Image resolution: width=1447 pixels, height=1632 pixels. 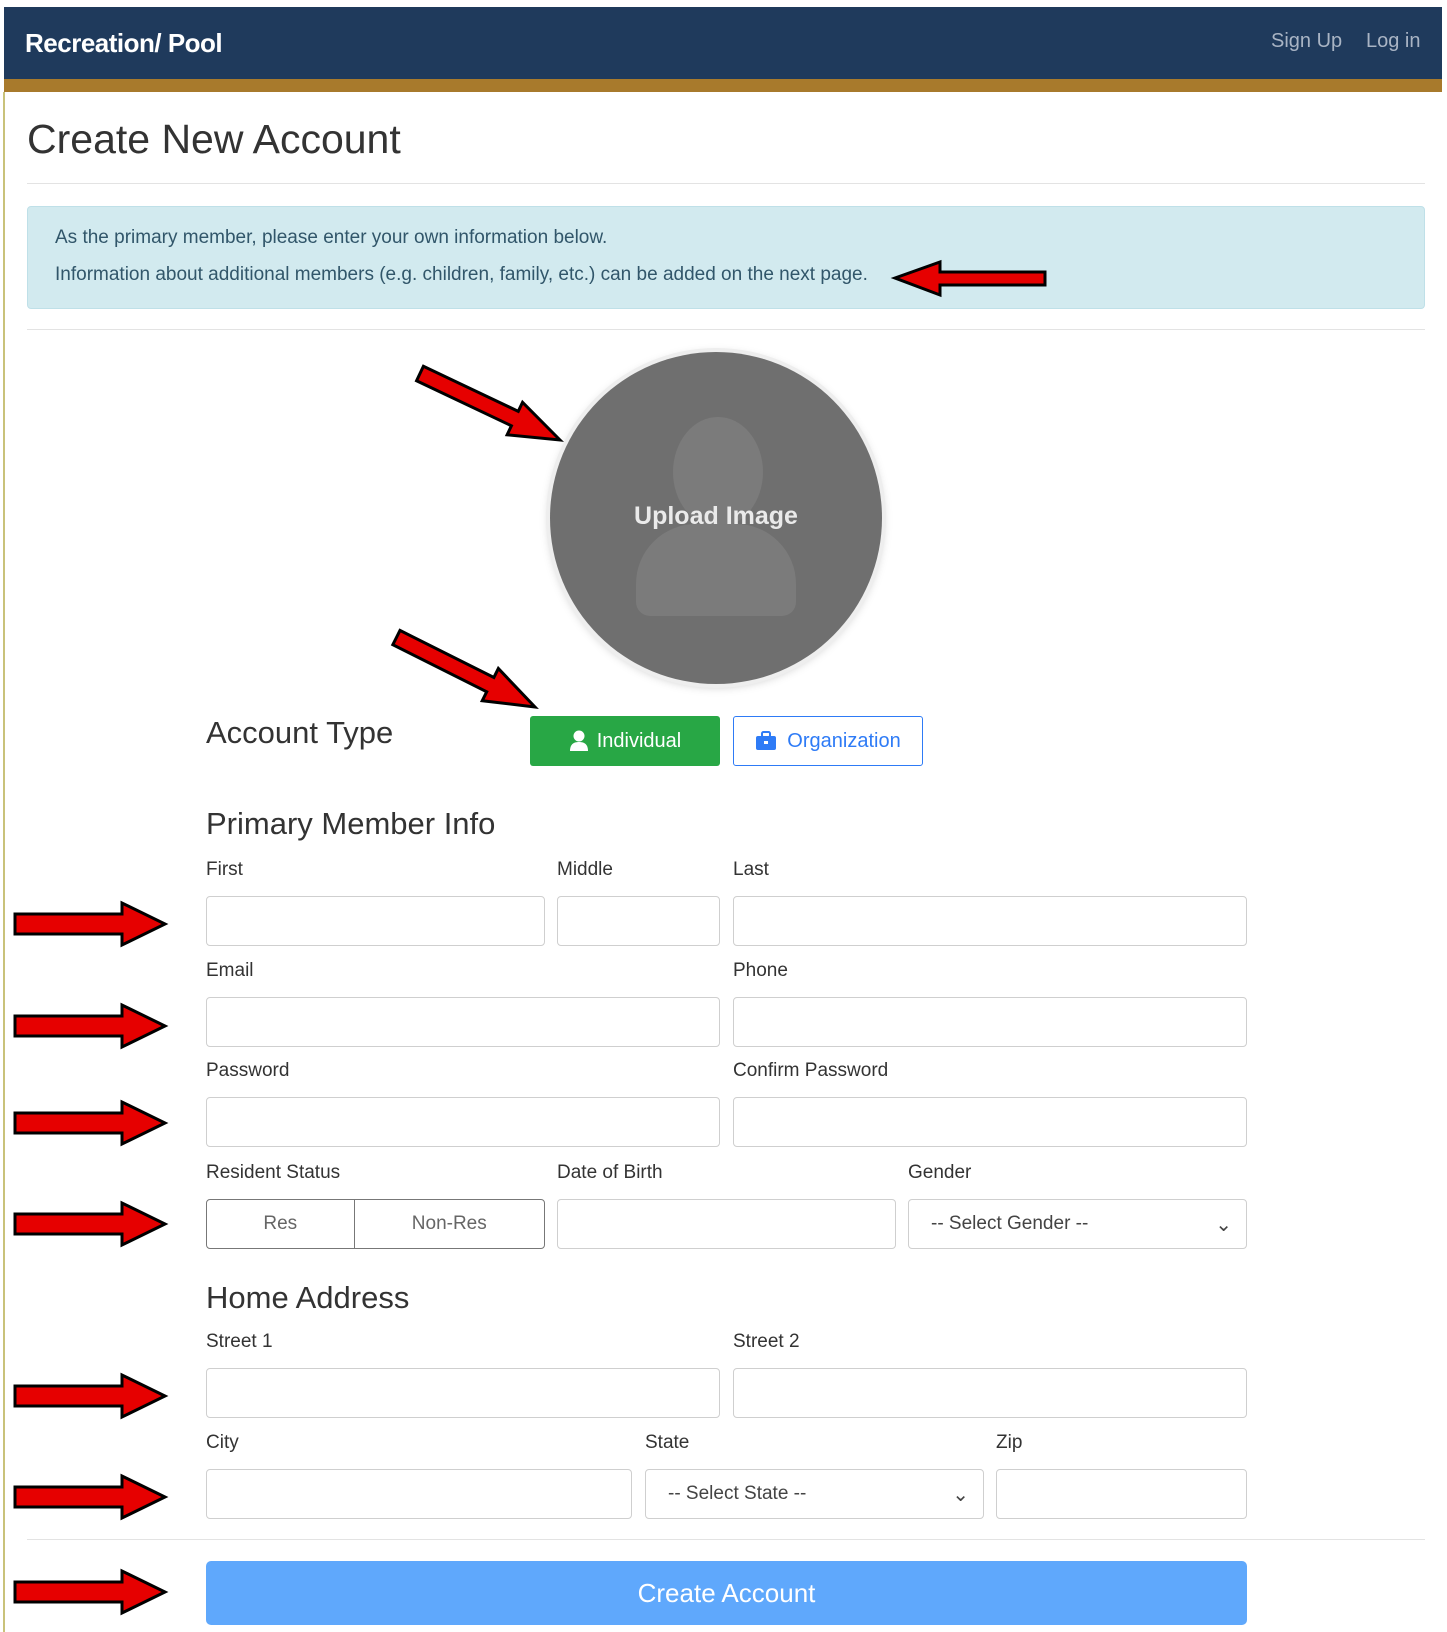 I want to click on res-option: Res, so click(x=281, y=1224).